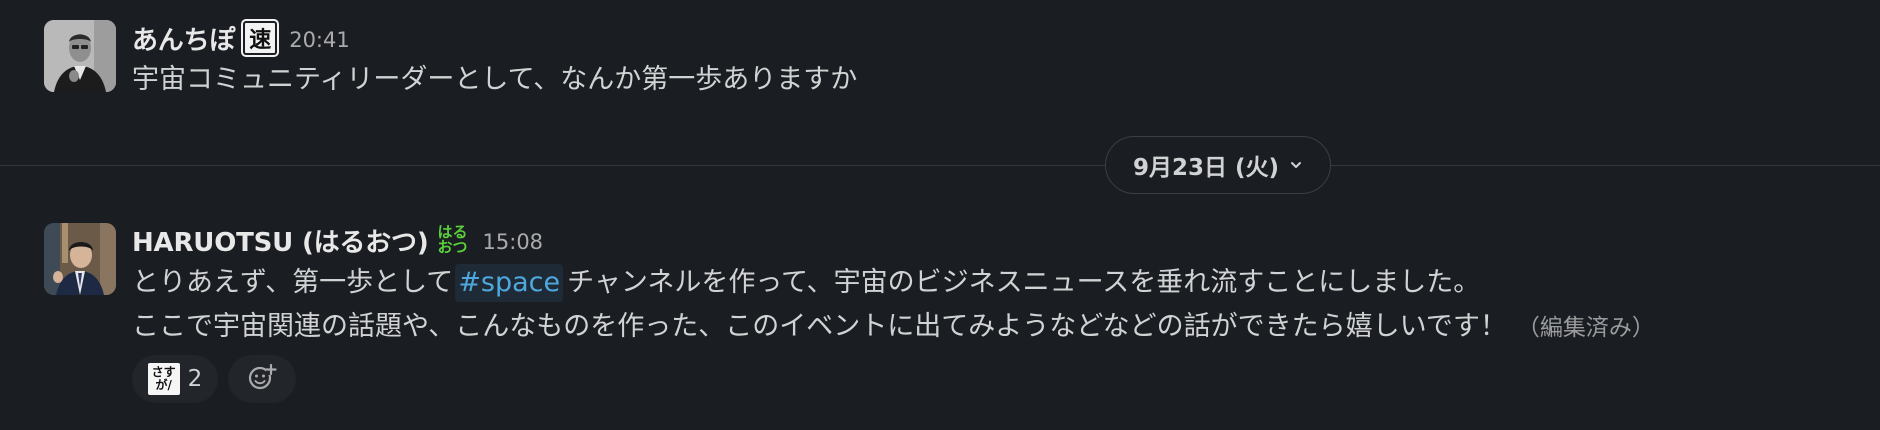 This screenshot has width=1880, height=430. What do you see at coordinates (183, 38) in the screenshot?
I see `sender-name: あんちぽ` at bounding box center [183, 38].